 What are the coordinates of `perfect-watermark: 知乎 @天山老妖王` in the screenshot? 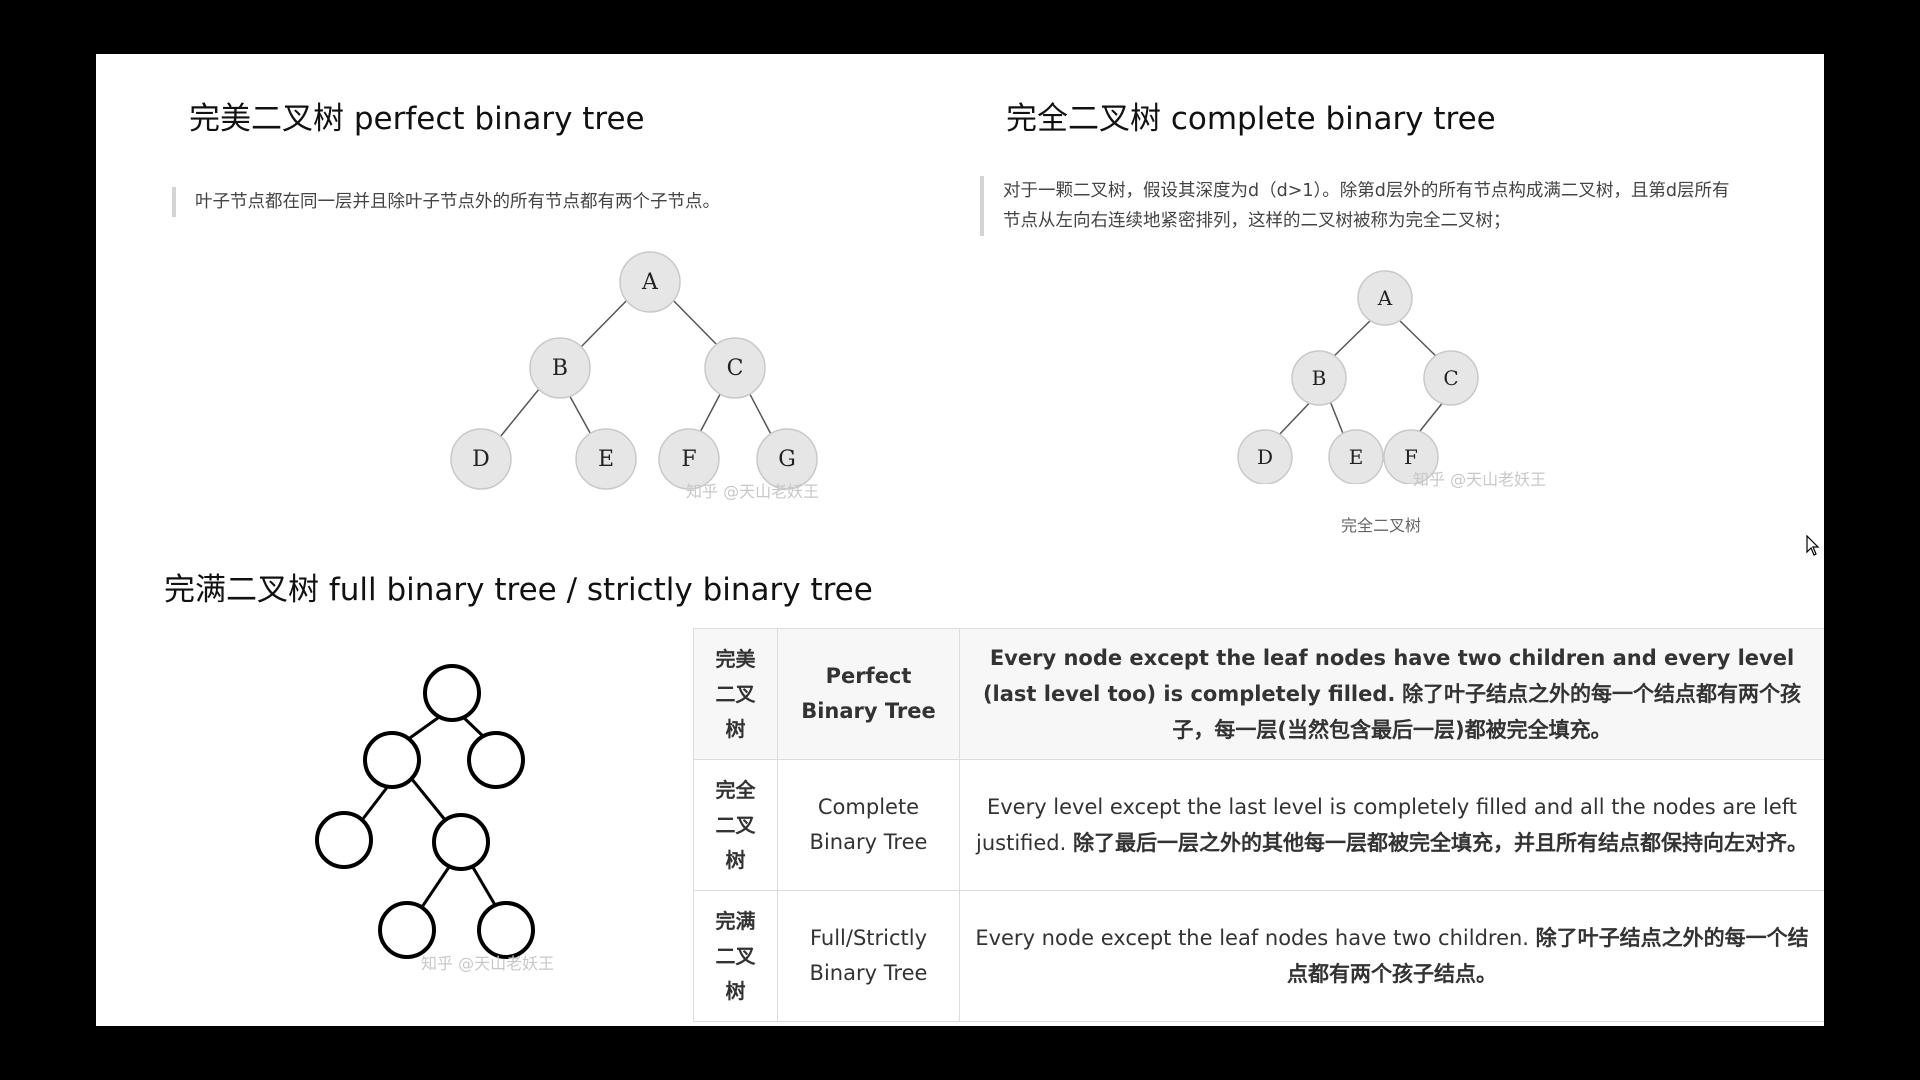 It's located at (753, 491).